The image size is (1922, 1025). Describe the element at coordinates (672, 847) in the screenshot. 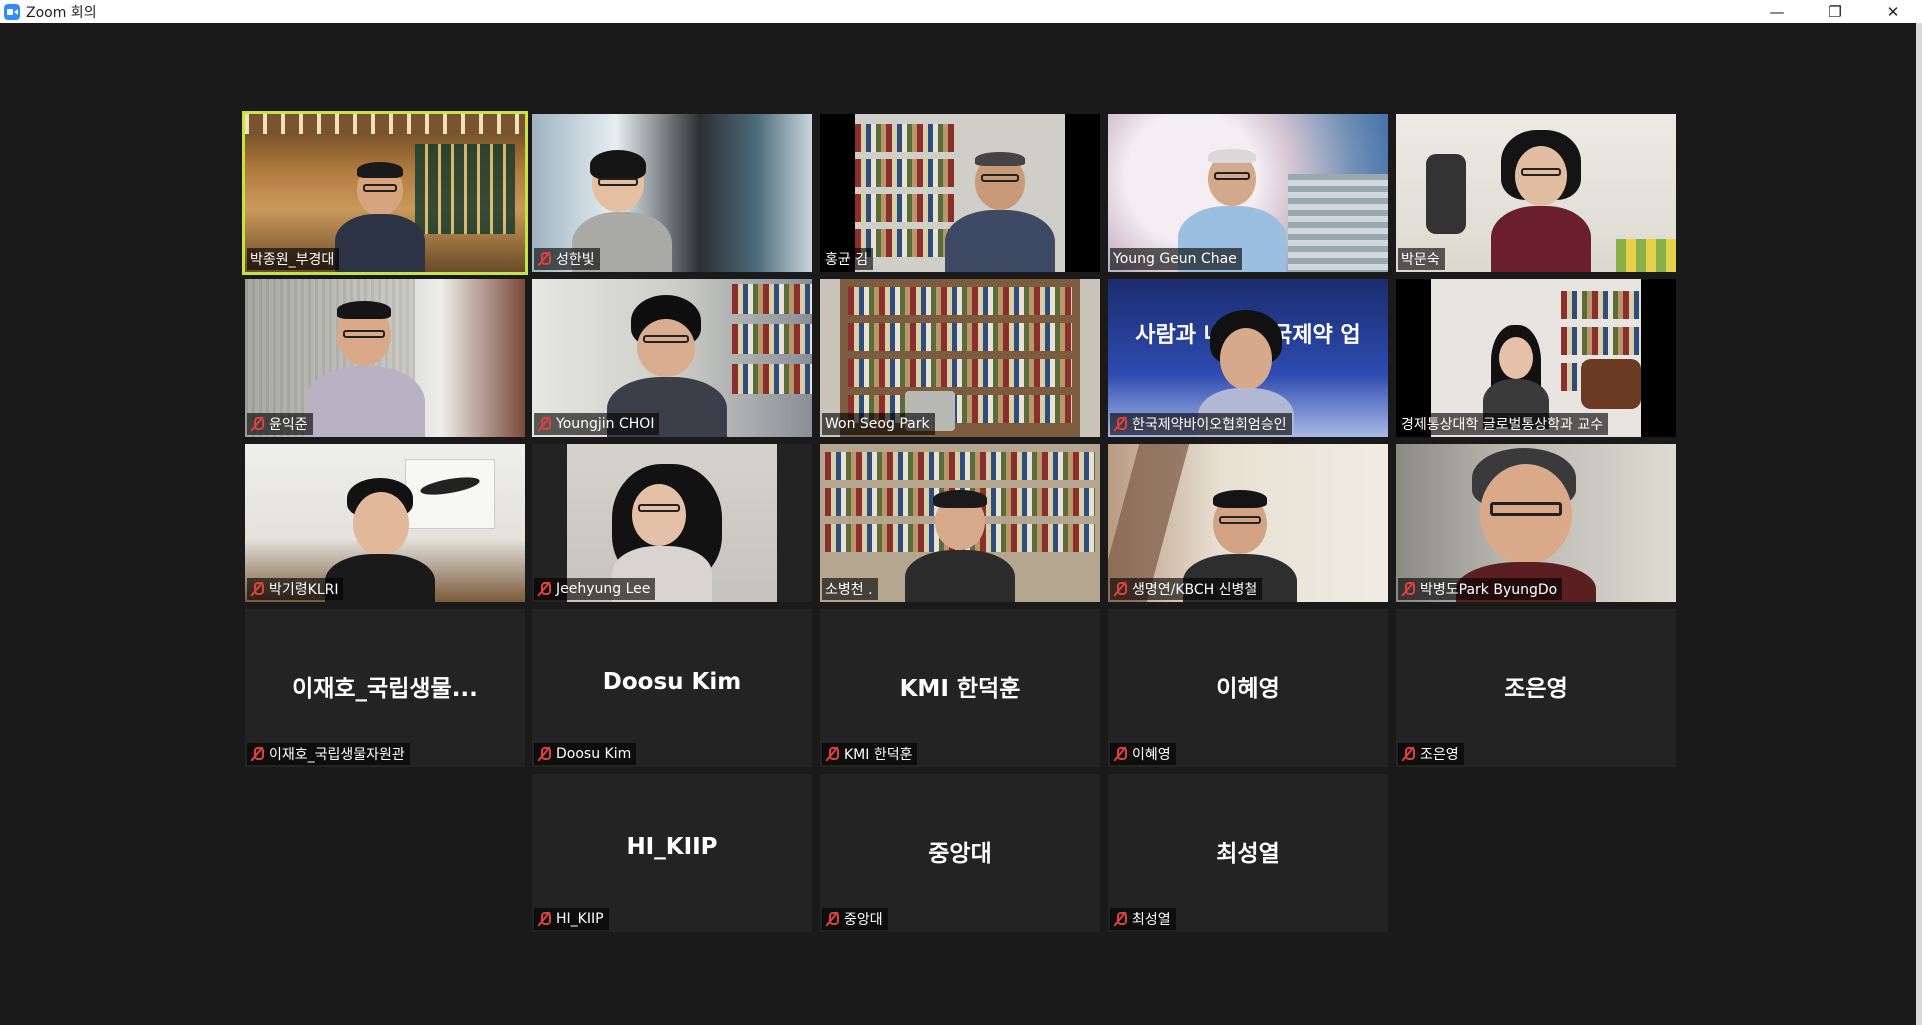

I see `participant-display-name: HI_KIIP` at that location.